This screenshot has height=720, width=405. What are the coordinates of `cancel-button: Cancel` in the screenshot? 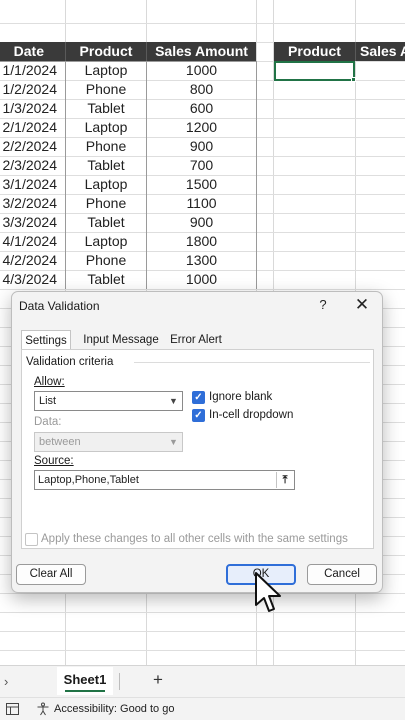 It's located at (342, 574).